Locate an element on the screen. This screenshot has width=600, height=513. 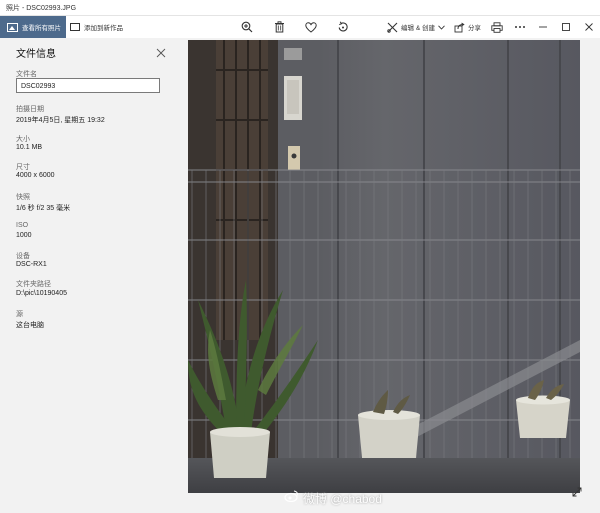
folder-label: 文件夹路径 is located at coordinates (33, 284).